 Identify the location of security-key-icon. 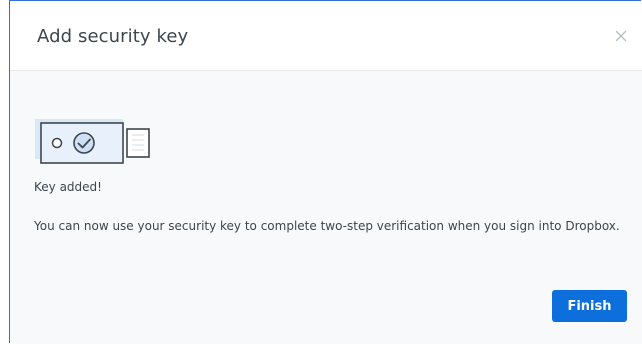
(113, 144).